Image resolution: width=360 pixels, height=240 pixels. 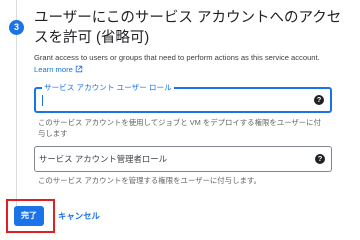 What do you see at coordinates (188, 28) in the screenshot?
I see `step-title: ユーザーにこのサービス アカウントへのアクセスを許可 (省略可)` at bounding box center [188, 28].